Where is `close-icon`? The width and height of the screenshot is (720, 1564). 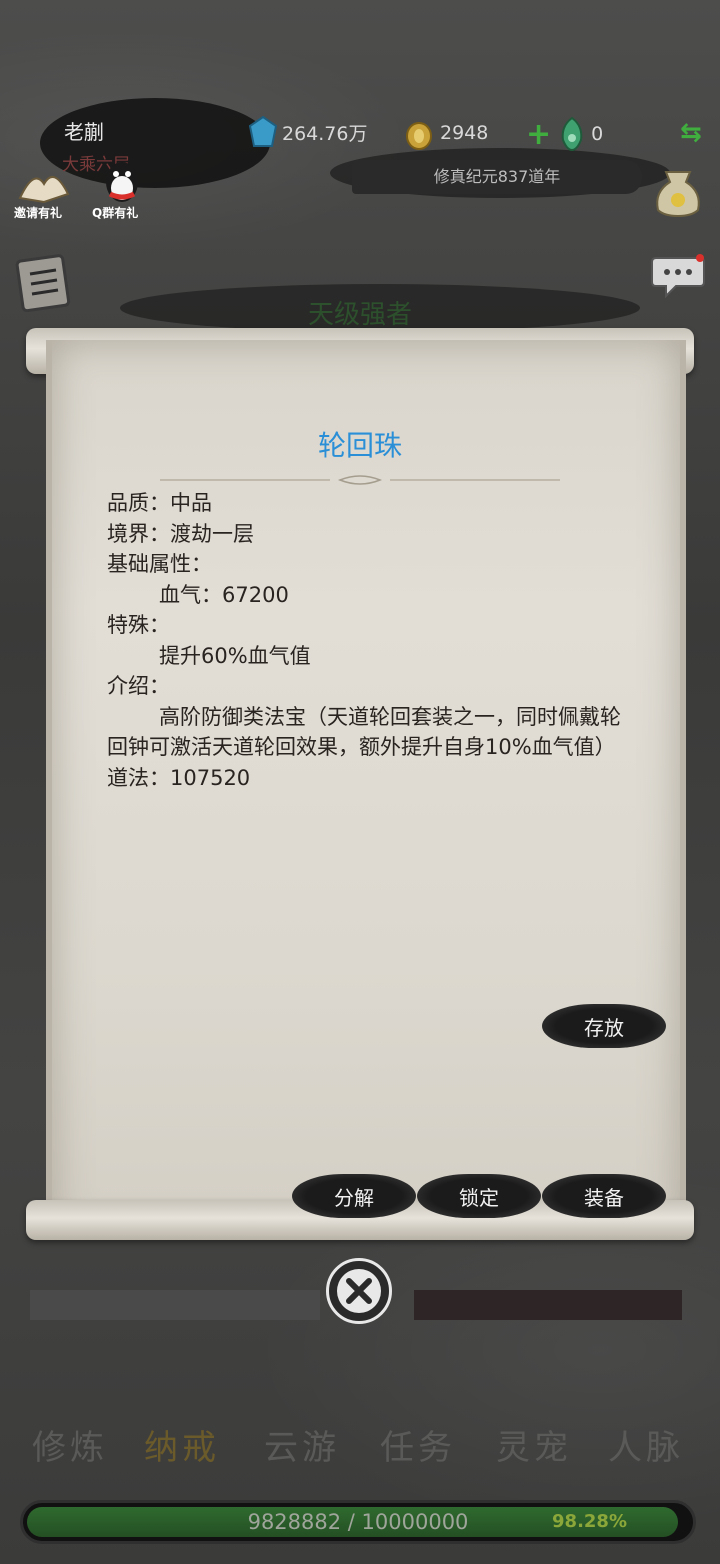
close-icon is located at coordinates (359, 1291).